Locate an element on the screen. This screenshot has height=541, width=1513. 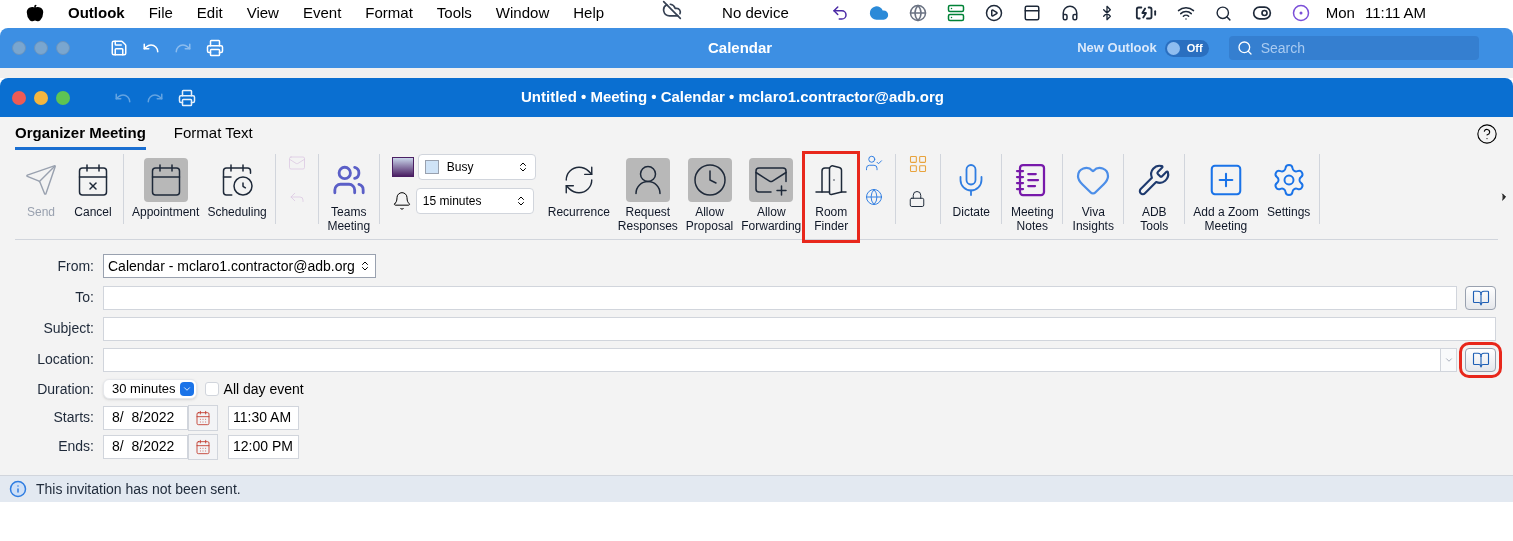
close-button is located at coordinates (19, 97).